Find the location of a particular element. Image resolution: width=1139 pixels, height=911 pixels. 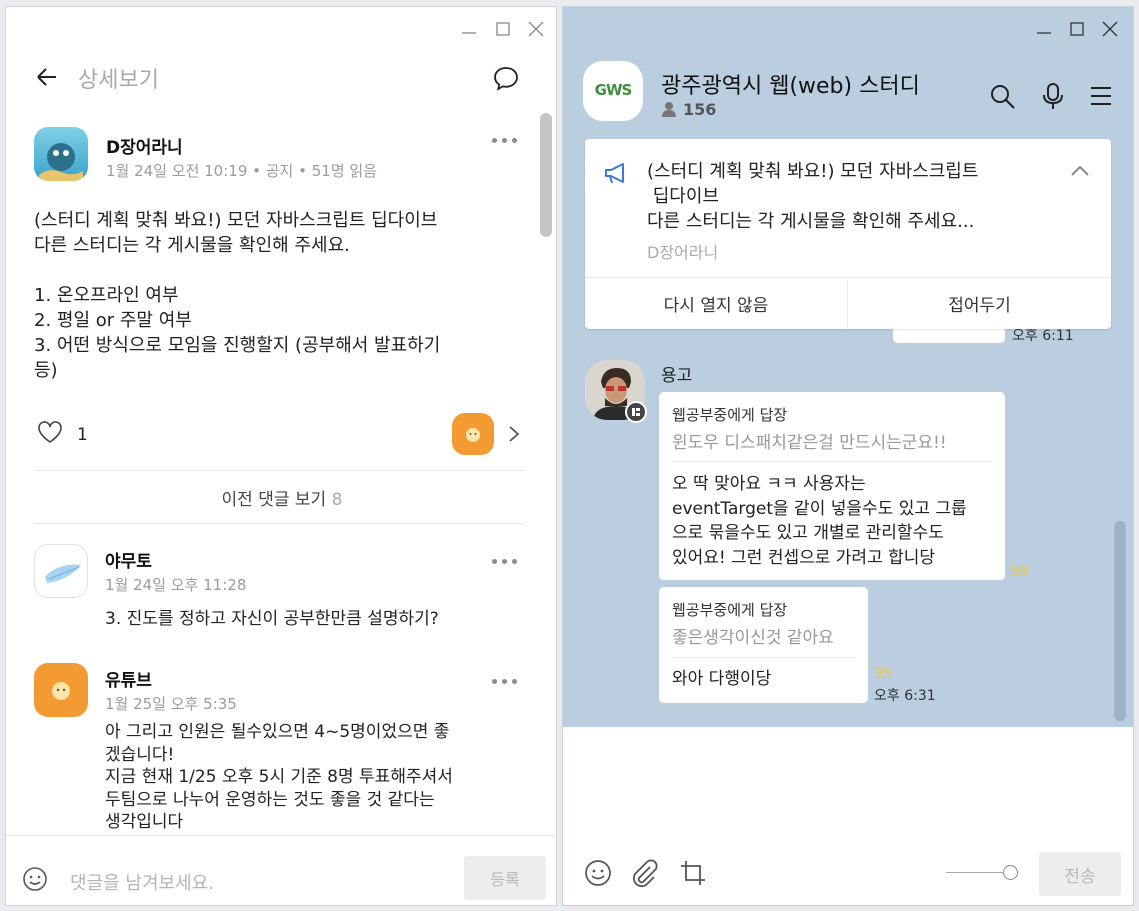

comment-line: 지금 현재 1/25 오후 5시 기준 8명 투표해주셔서 is located at coordinates (279, 777).